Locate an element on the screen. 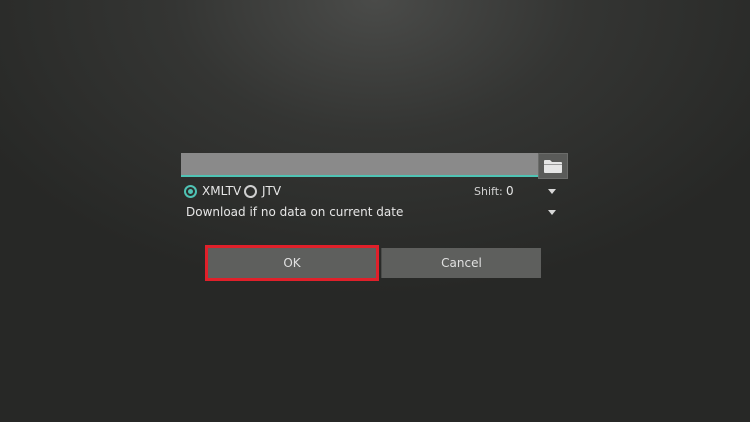 The height and width of the screenshot is (422, 750). folder-icon is located at coordinates (553, 166).